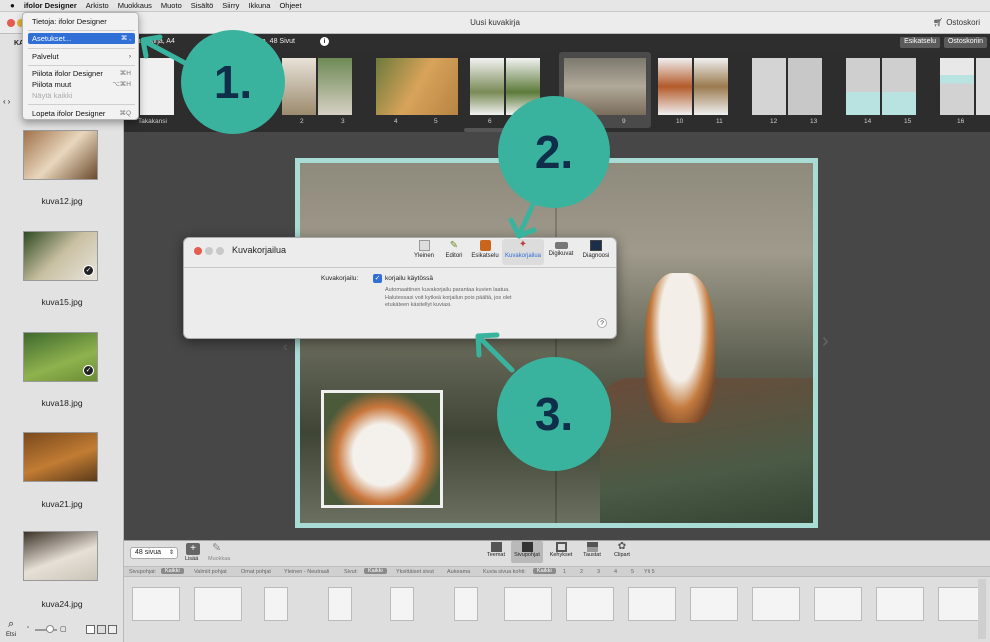 This screenshot has width=990, height=642. What do you see at coordinates (233, 82) in the screenshot?
I see `callout-badge-1: 1.` at bounding box center [233, 82].